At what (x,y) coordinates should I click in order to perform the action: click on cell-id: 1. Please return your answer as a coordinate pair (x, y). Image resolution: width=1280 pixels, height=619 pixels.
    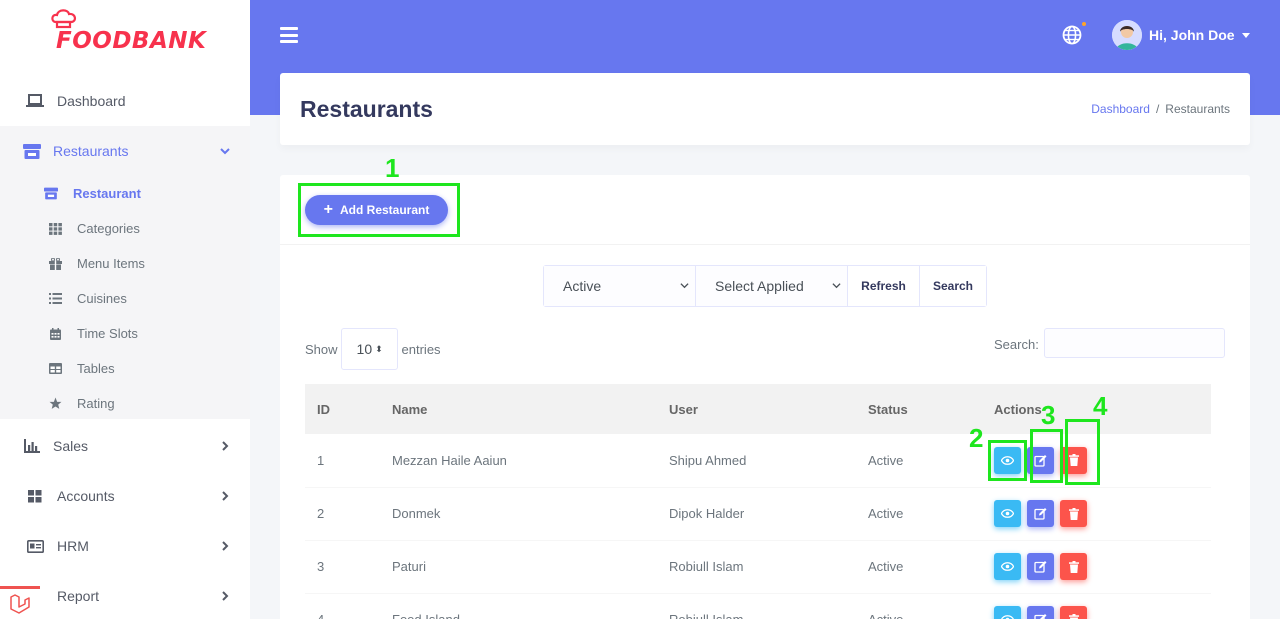
    Looking at the image, I should click on (348, 461).